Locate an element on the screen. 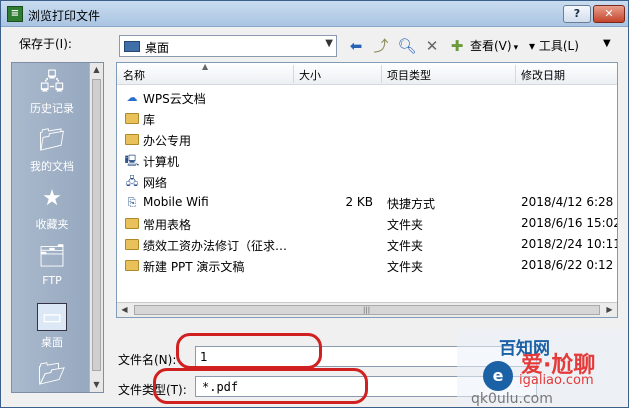  close-button: ✕ is located at coordinates (609, 14).